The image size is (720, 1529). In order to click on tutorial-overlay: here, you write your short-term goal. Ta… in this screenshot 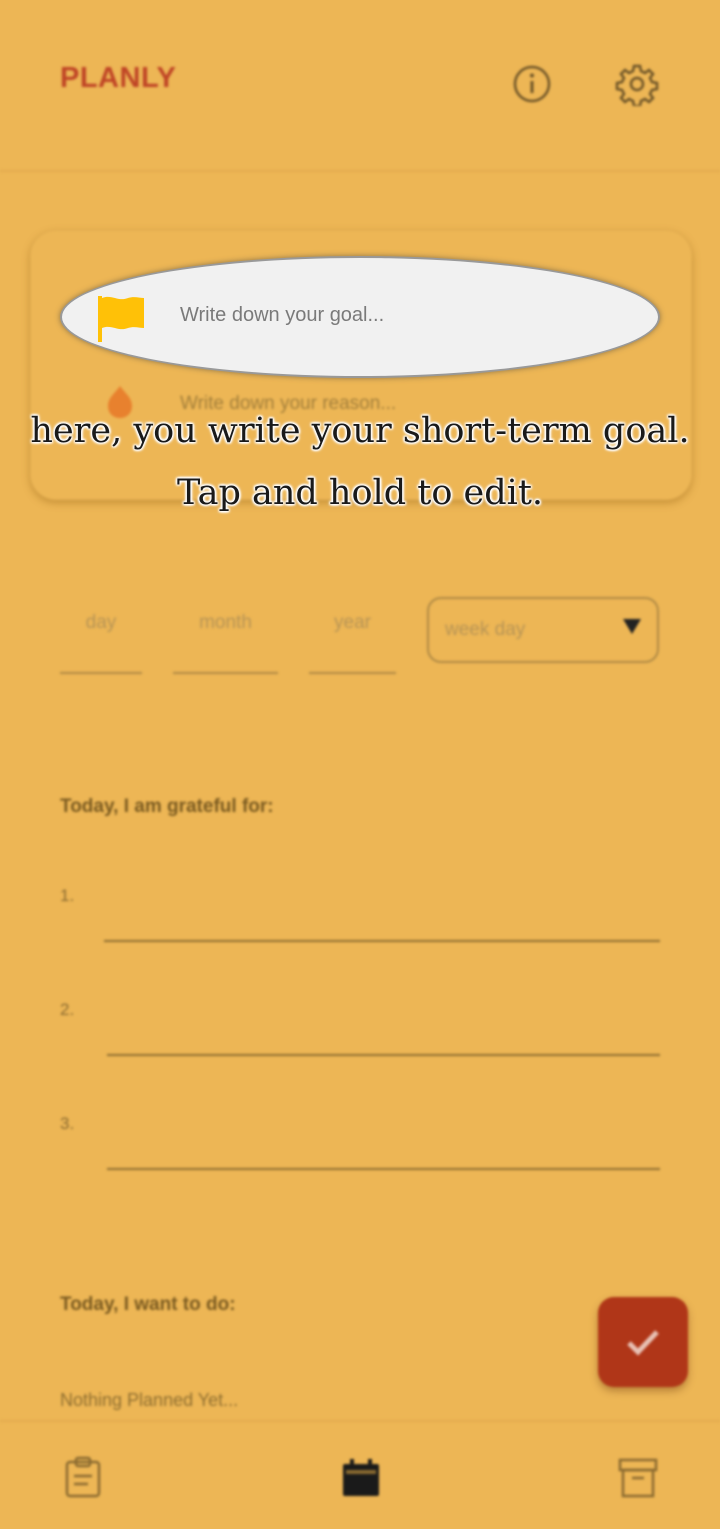, I will do `click(360, 462)`.